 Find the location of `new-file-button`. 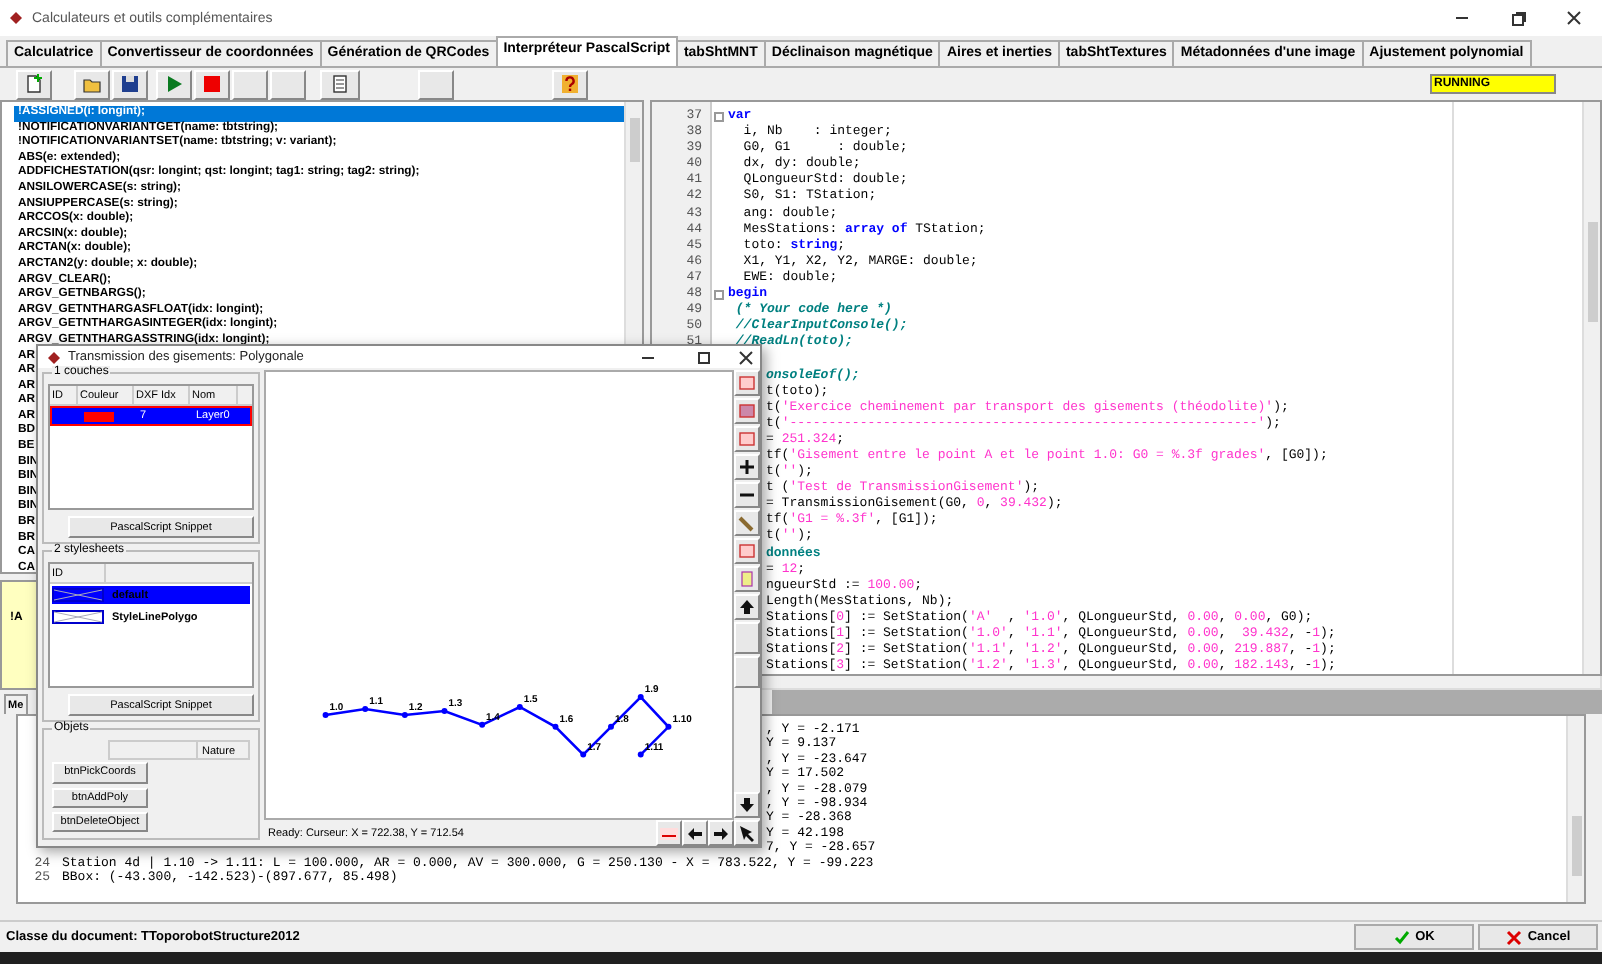

new-file-button is located at coordinates (34, 84).